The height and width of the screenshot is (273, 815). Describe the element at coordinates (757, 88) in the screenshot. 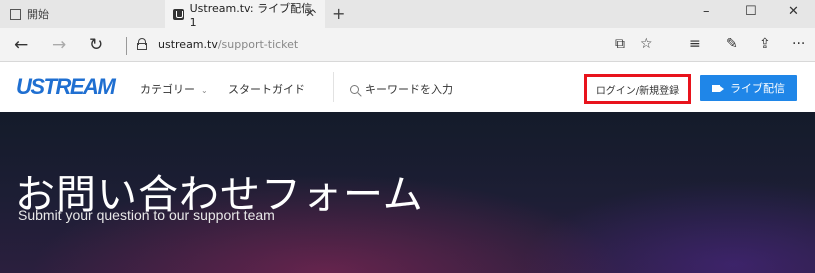

I see `live-label: ライブ配信` at that location.